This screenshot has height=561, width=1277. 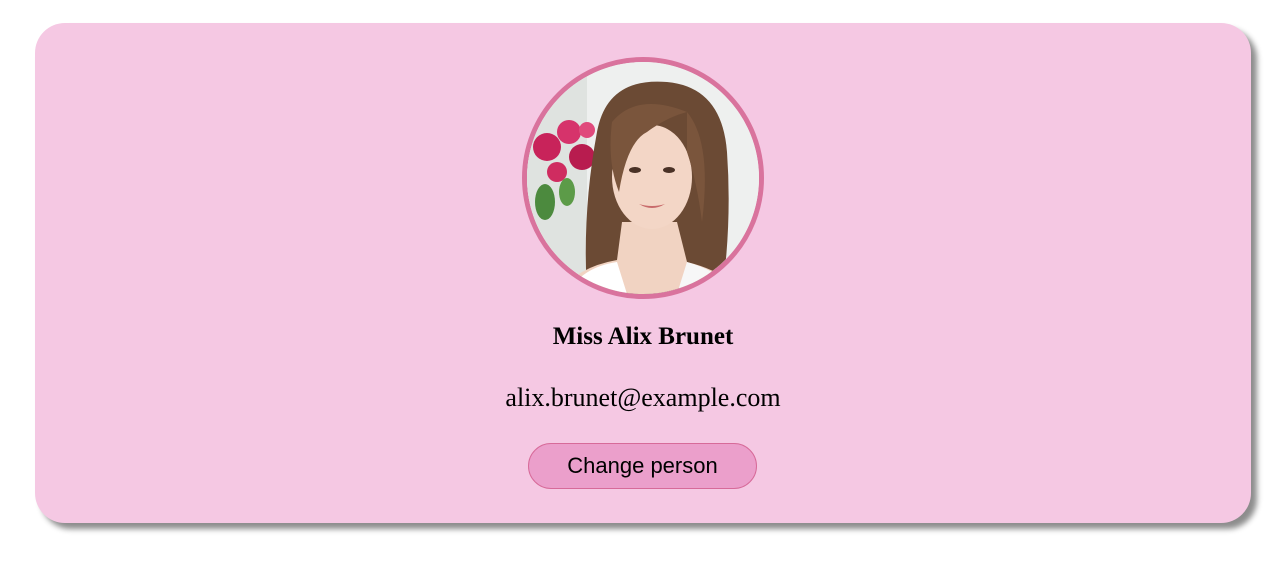 I want to click on person-photo-icon, so click(x=643, y=178).